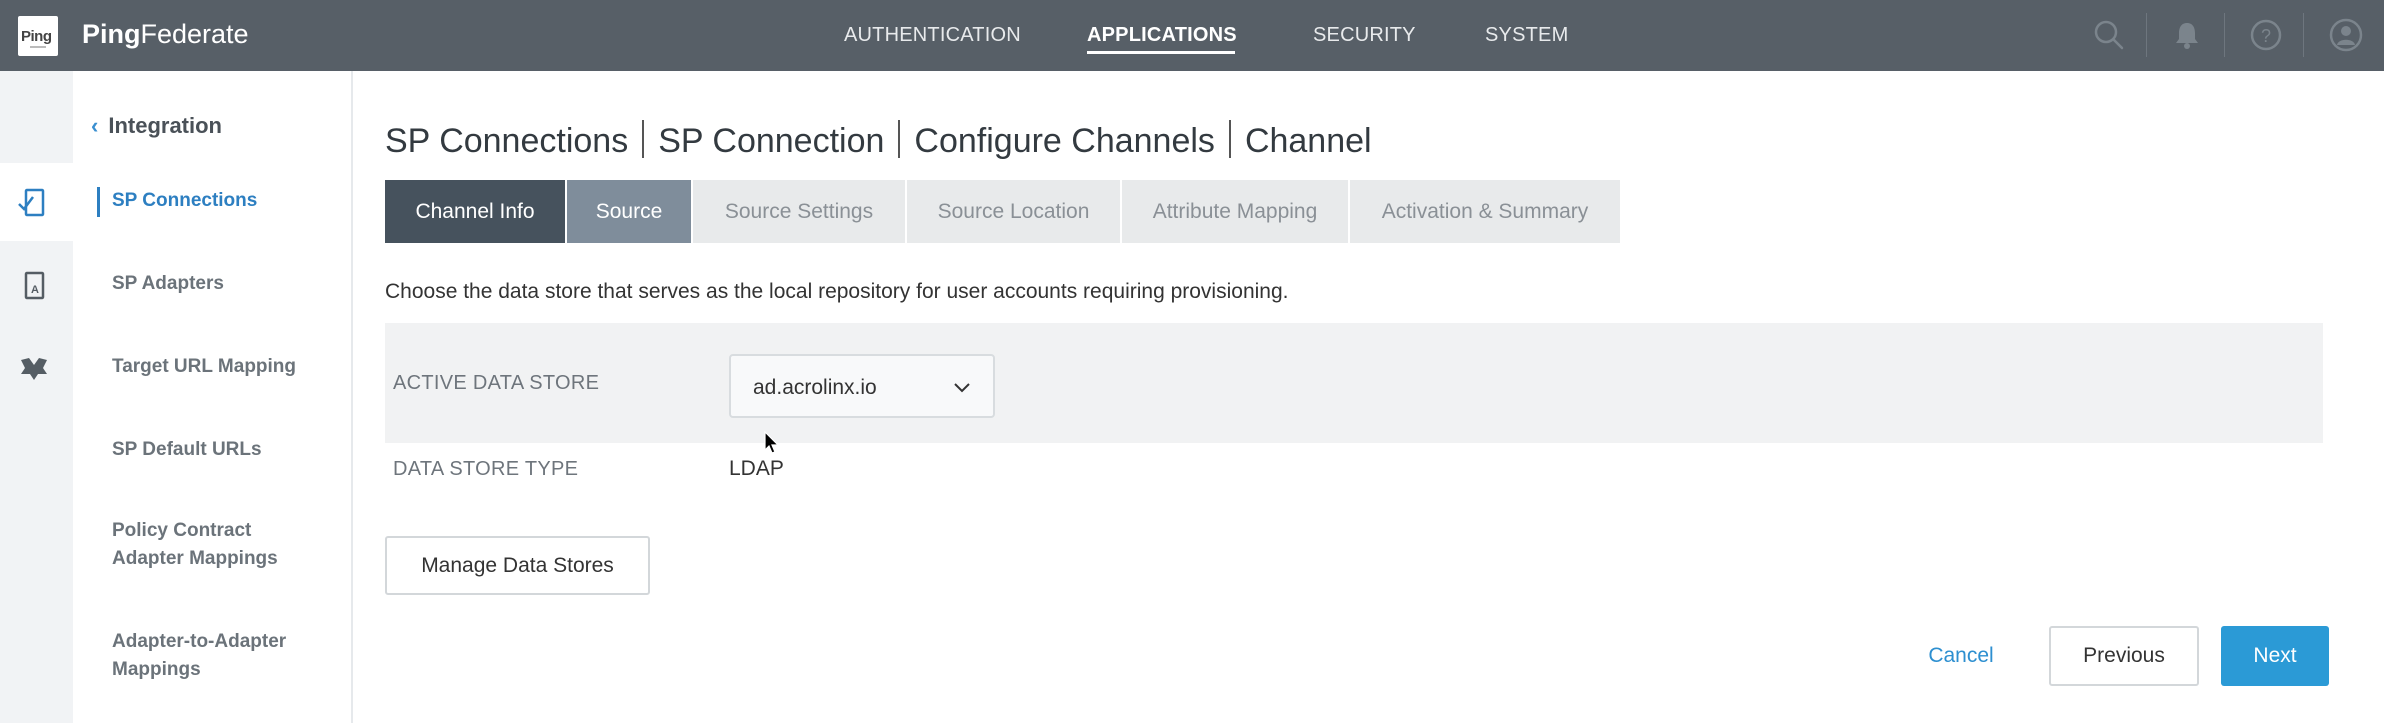 The image size is (2384, 723). I want to click on tab-activation-summary: Activation & Summary, so click(1485, 211).